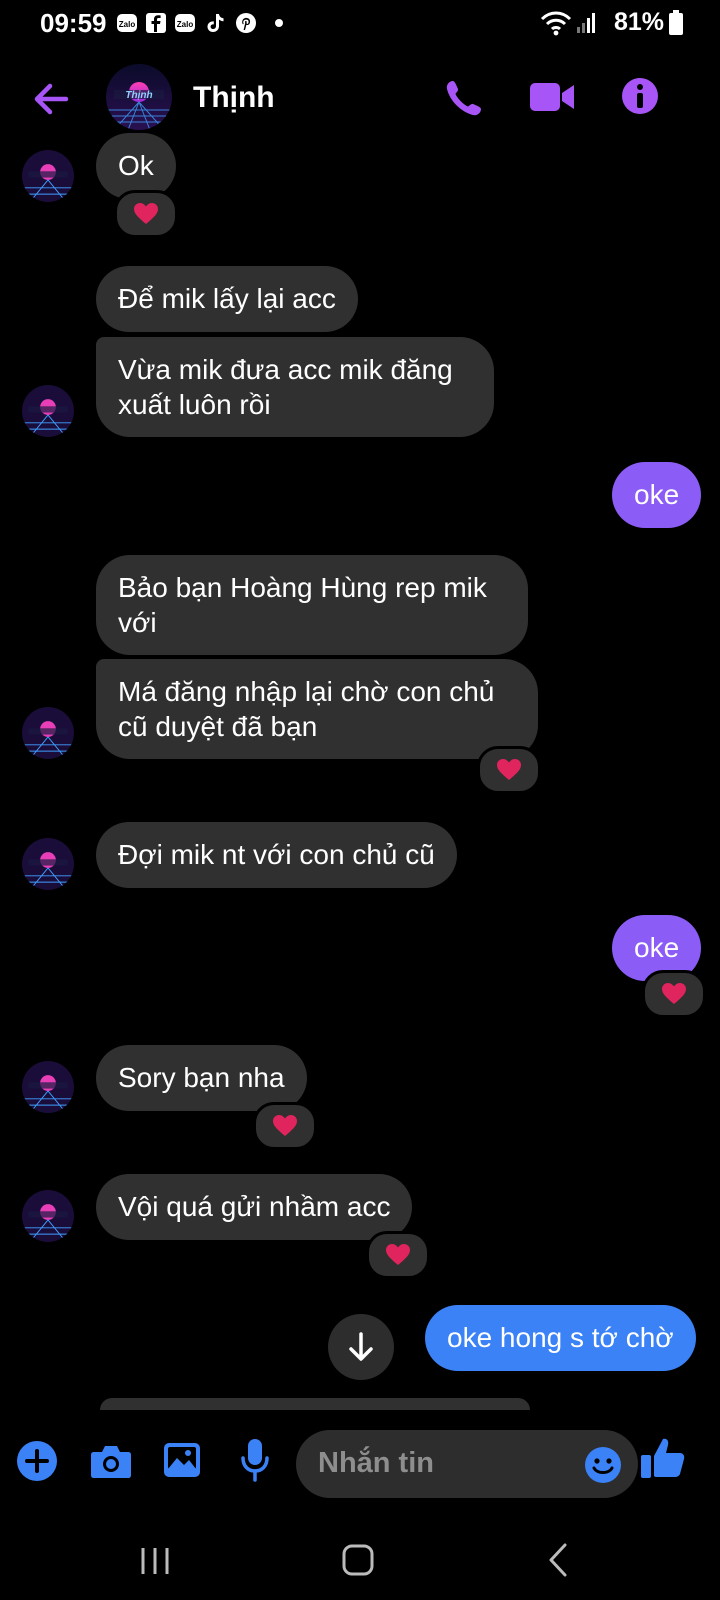  Describe the element at coordinates (676, 22) in the screenshot. I see `battery-icon` at that location.